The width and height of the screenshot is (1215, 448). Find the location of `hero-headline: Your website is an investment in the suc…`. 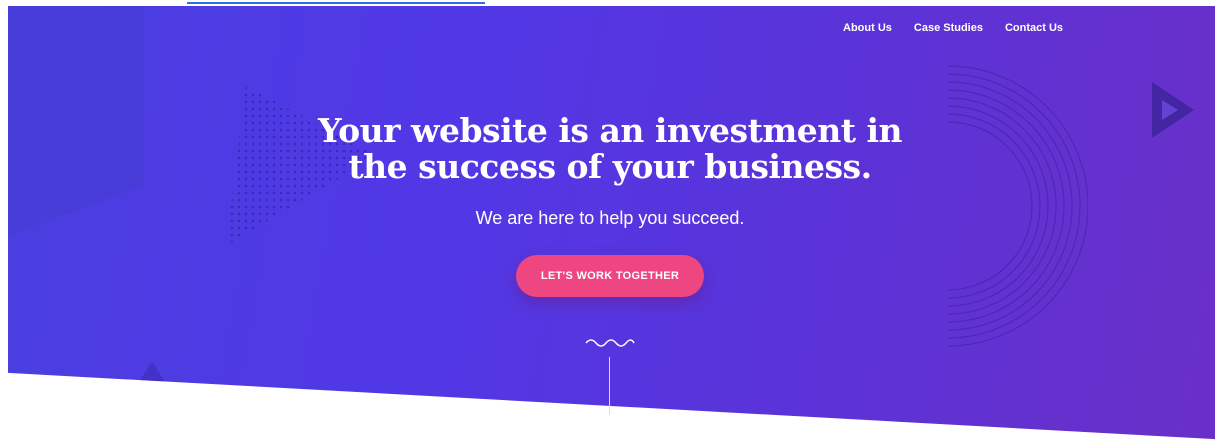

hero-headline: Your website is an investment in the suc… is located at coordinates (610, 149).